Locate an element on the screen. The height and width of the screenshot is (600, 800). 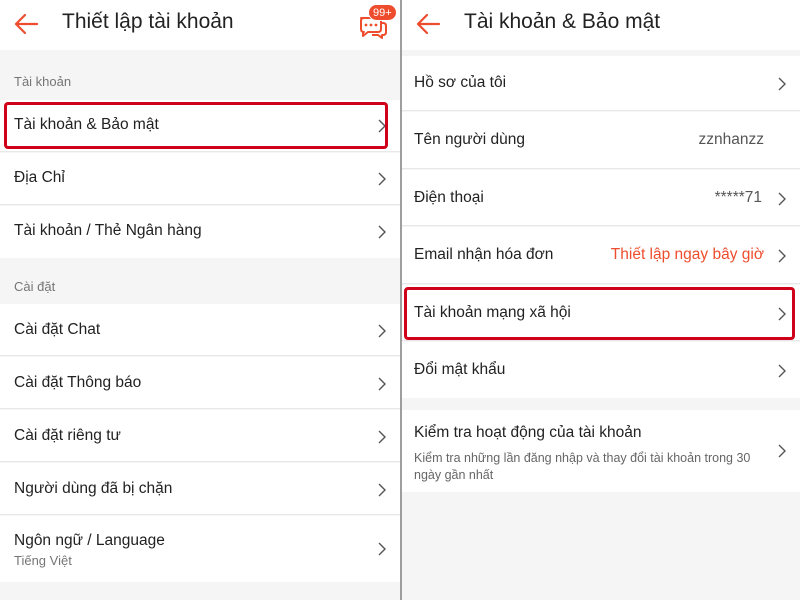
header: Thiết lập tài khoản 99+ is located at coordinates (200, 25).